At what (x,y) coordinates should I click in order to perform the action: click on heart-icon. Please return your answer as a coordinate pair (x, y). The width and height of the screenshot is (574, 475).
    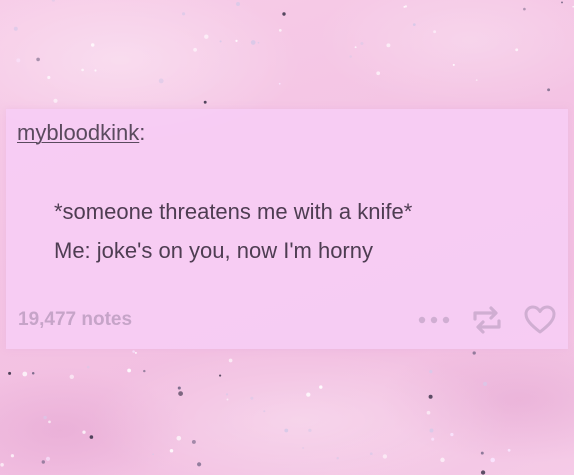
    Looking at the image, I should click on (540, 320).